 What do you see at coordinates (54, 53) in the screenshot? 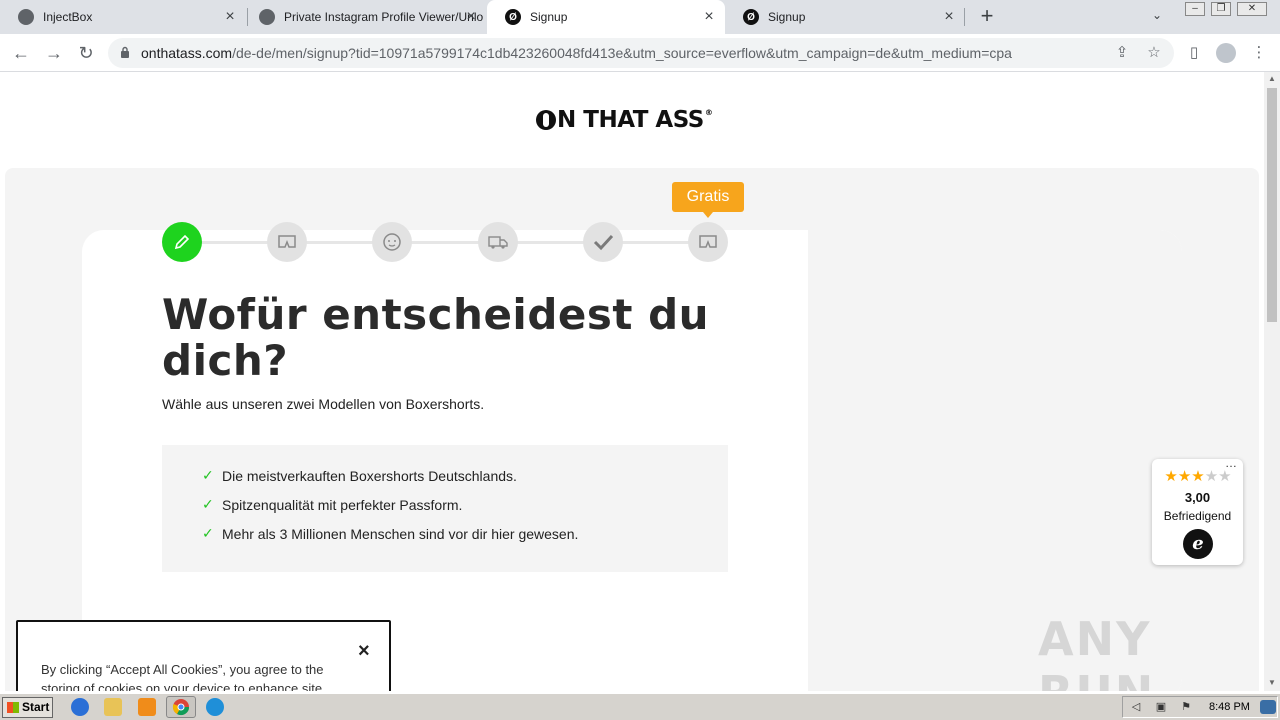
I see `forward-button: →` at bounding box center [54, 53].